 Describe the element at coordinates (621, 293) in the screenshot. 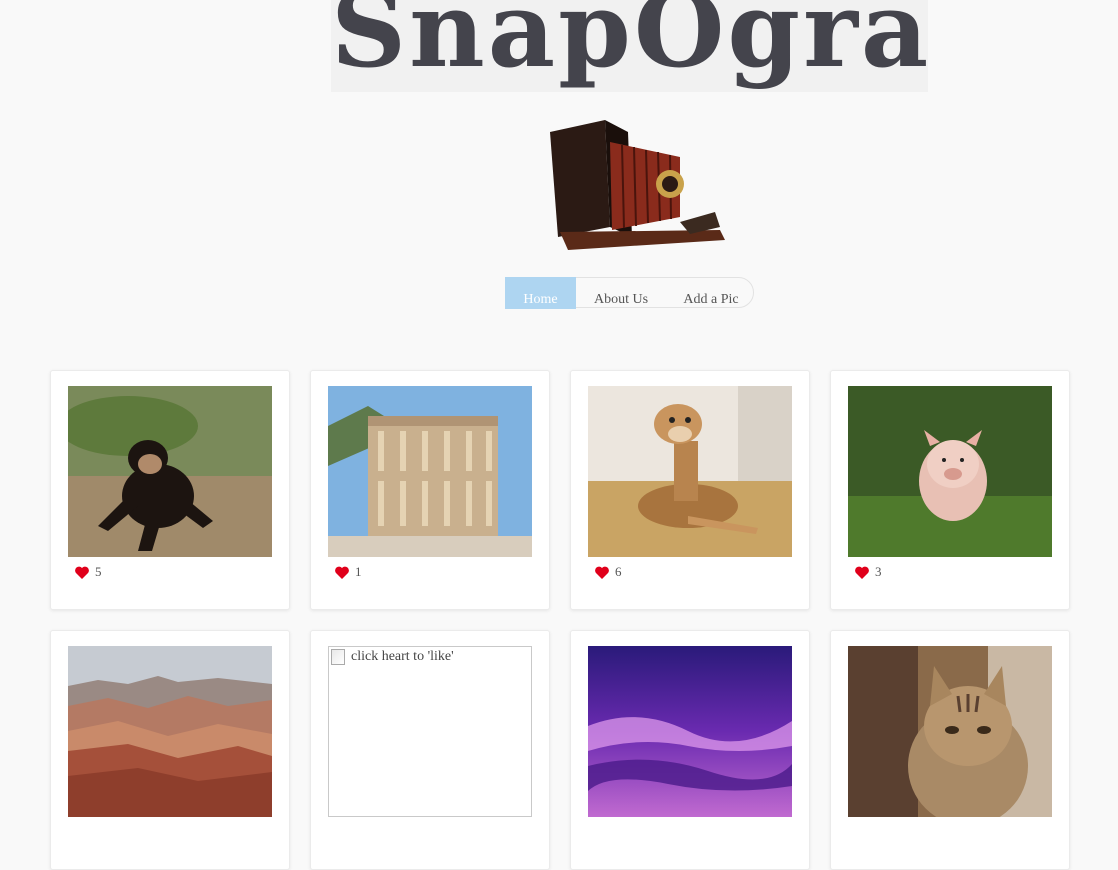

I see `nav-about-us: About Us` at that location.